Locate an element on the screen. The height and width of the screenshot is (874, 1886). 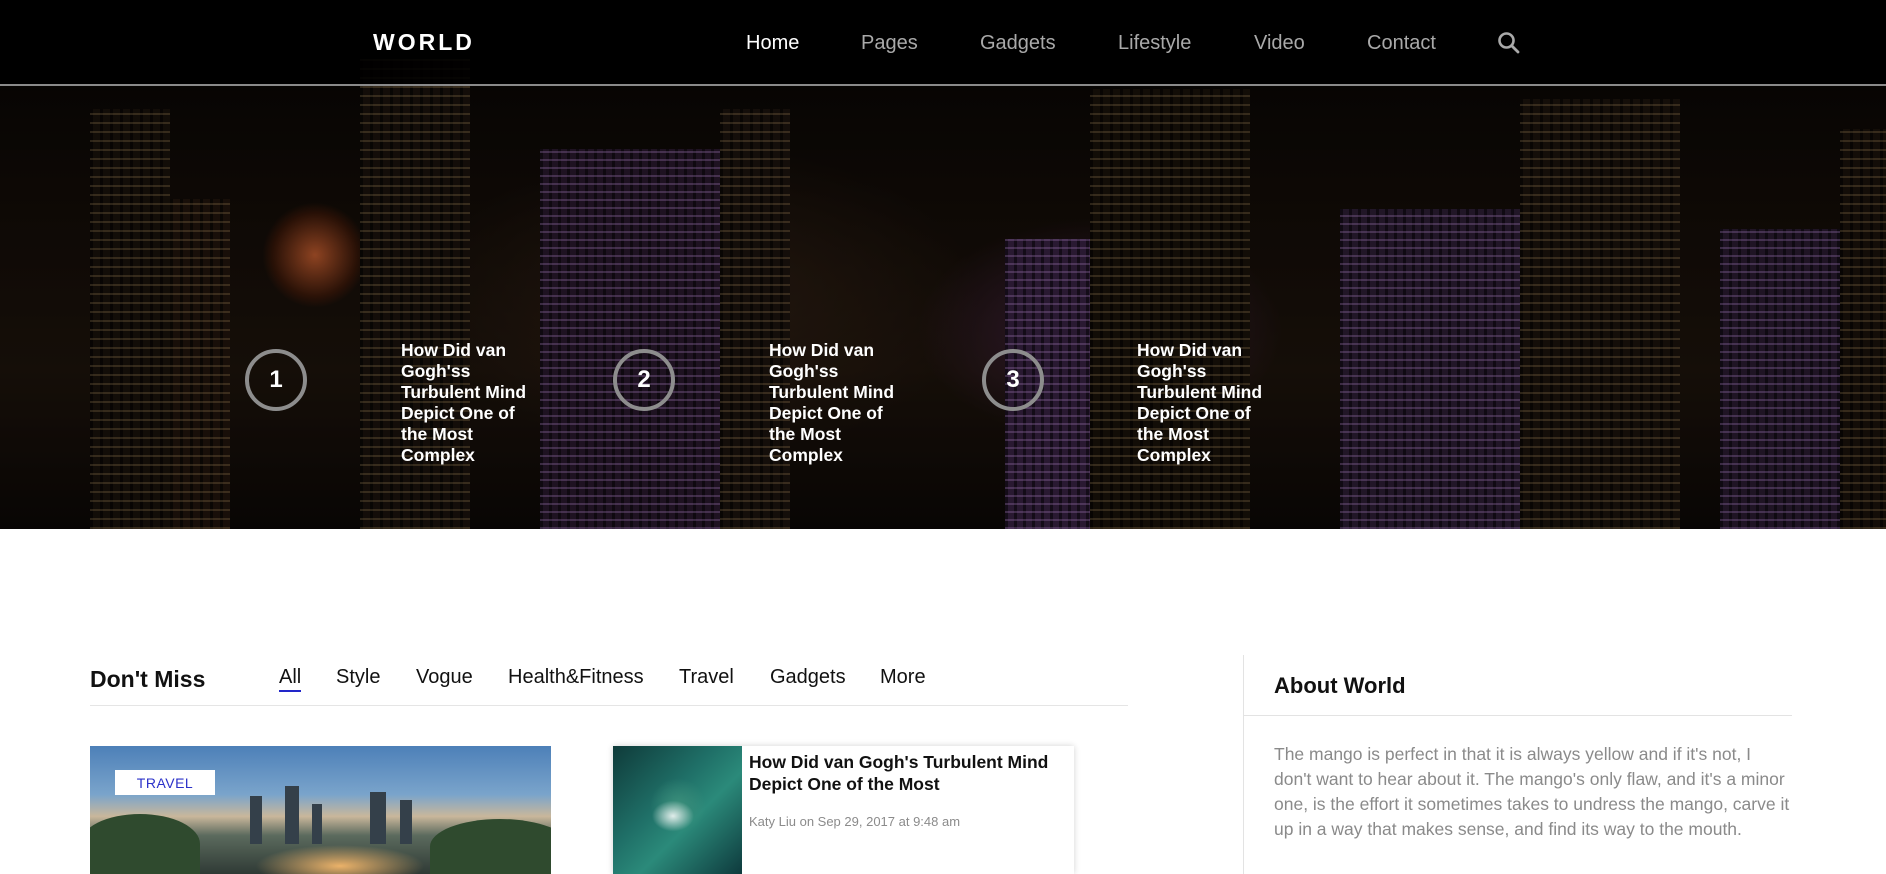
article-card-meta: Katy Liu on Sep 29, 2017 at 9:48 am is located at coordinates (855, 821).